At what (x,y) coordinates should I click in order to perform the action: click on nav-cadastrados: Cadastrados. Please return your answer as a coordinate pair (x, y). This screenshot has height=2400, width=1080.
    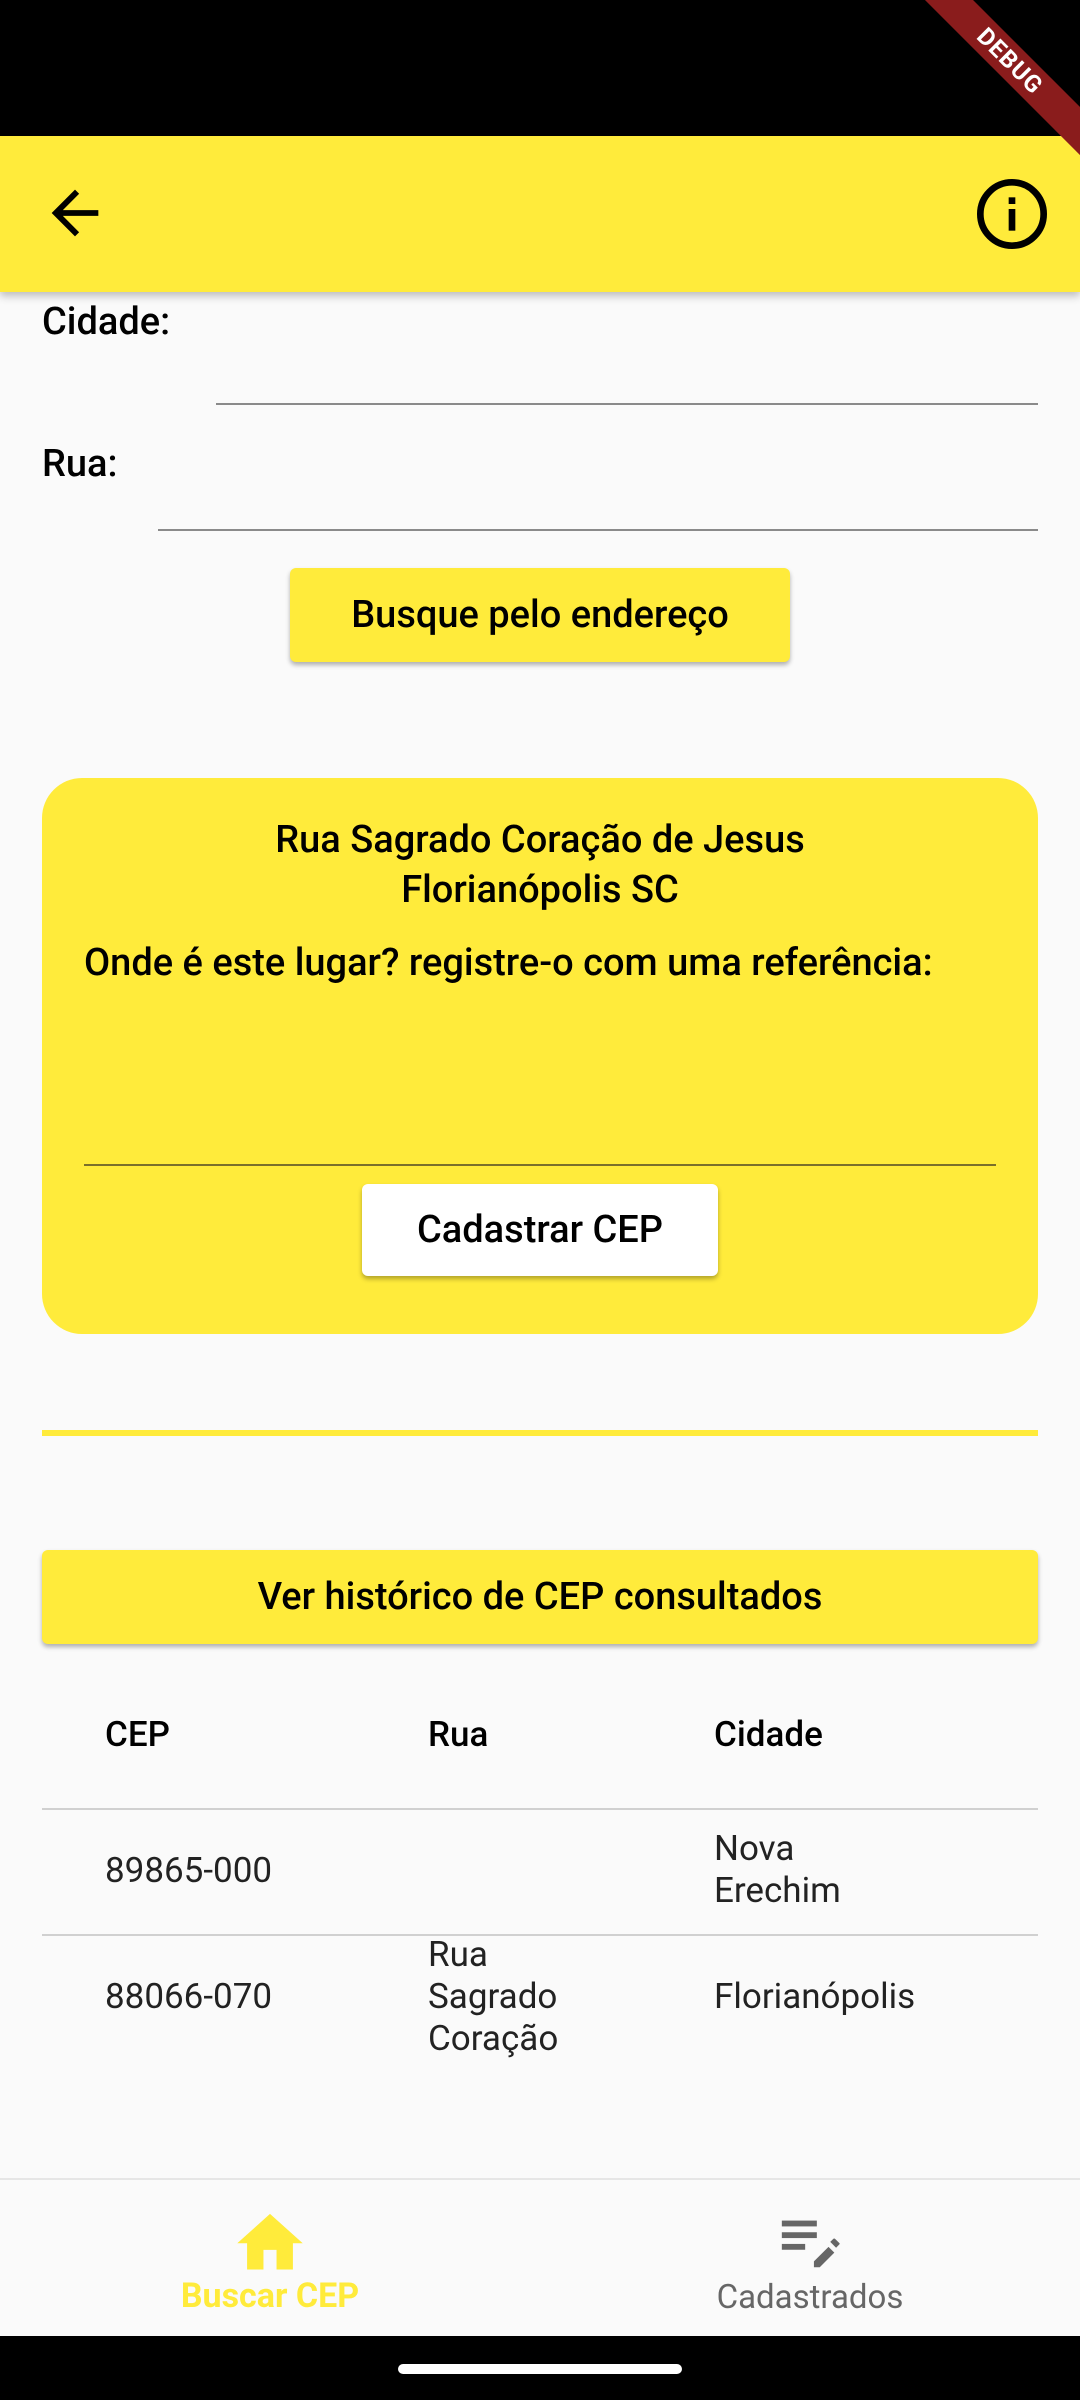
    Looking at the image, I should click on (810, 2259).